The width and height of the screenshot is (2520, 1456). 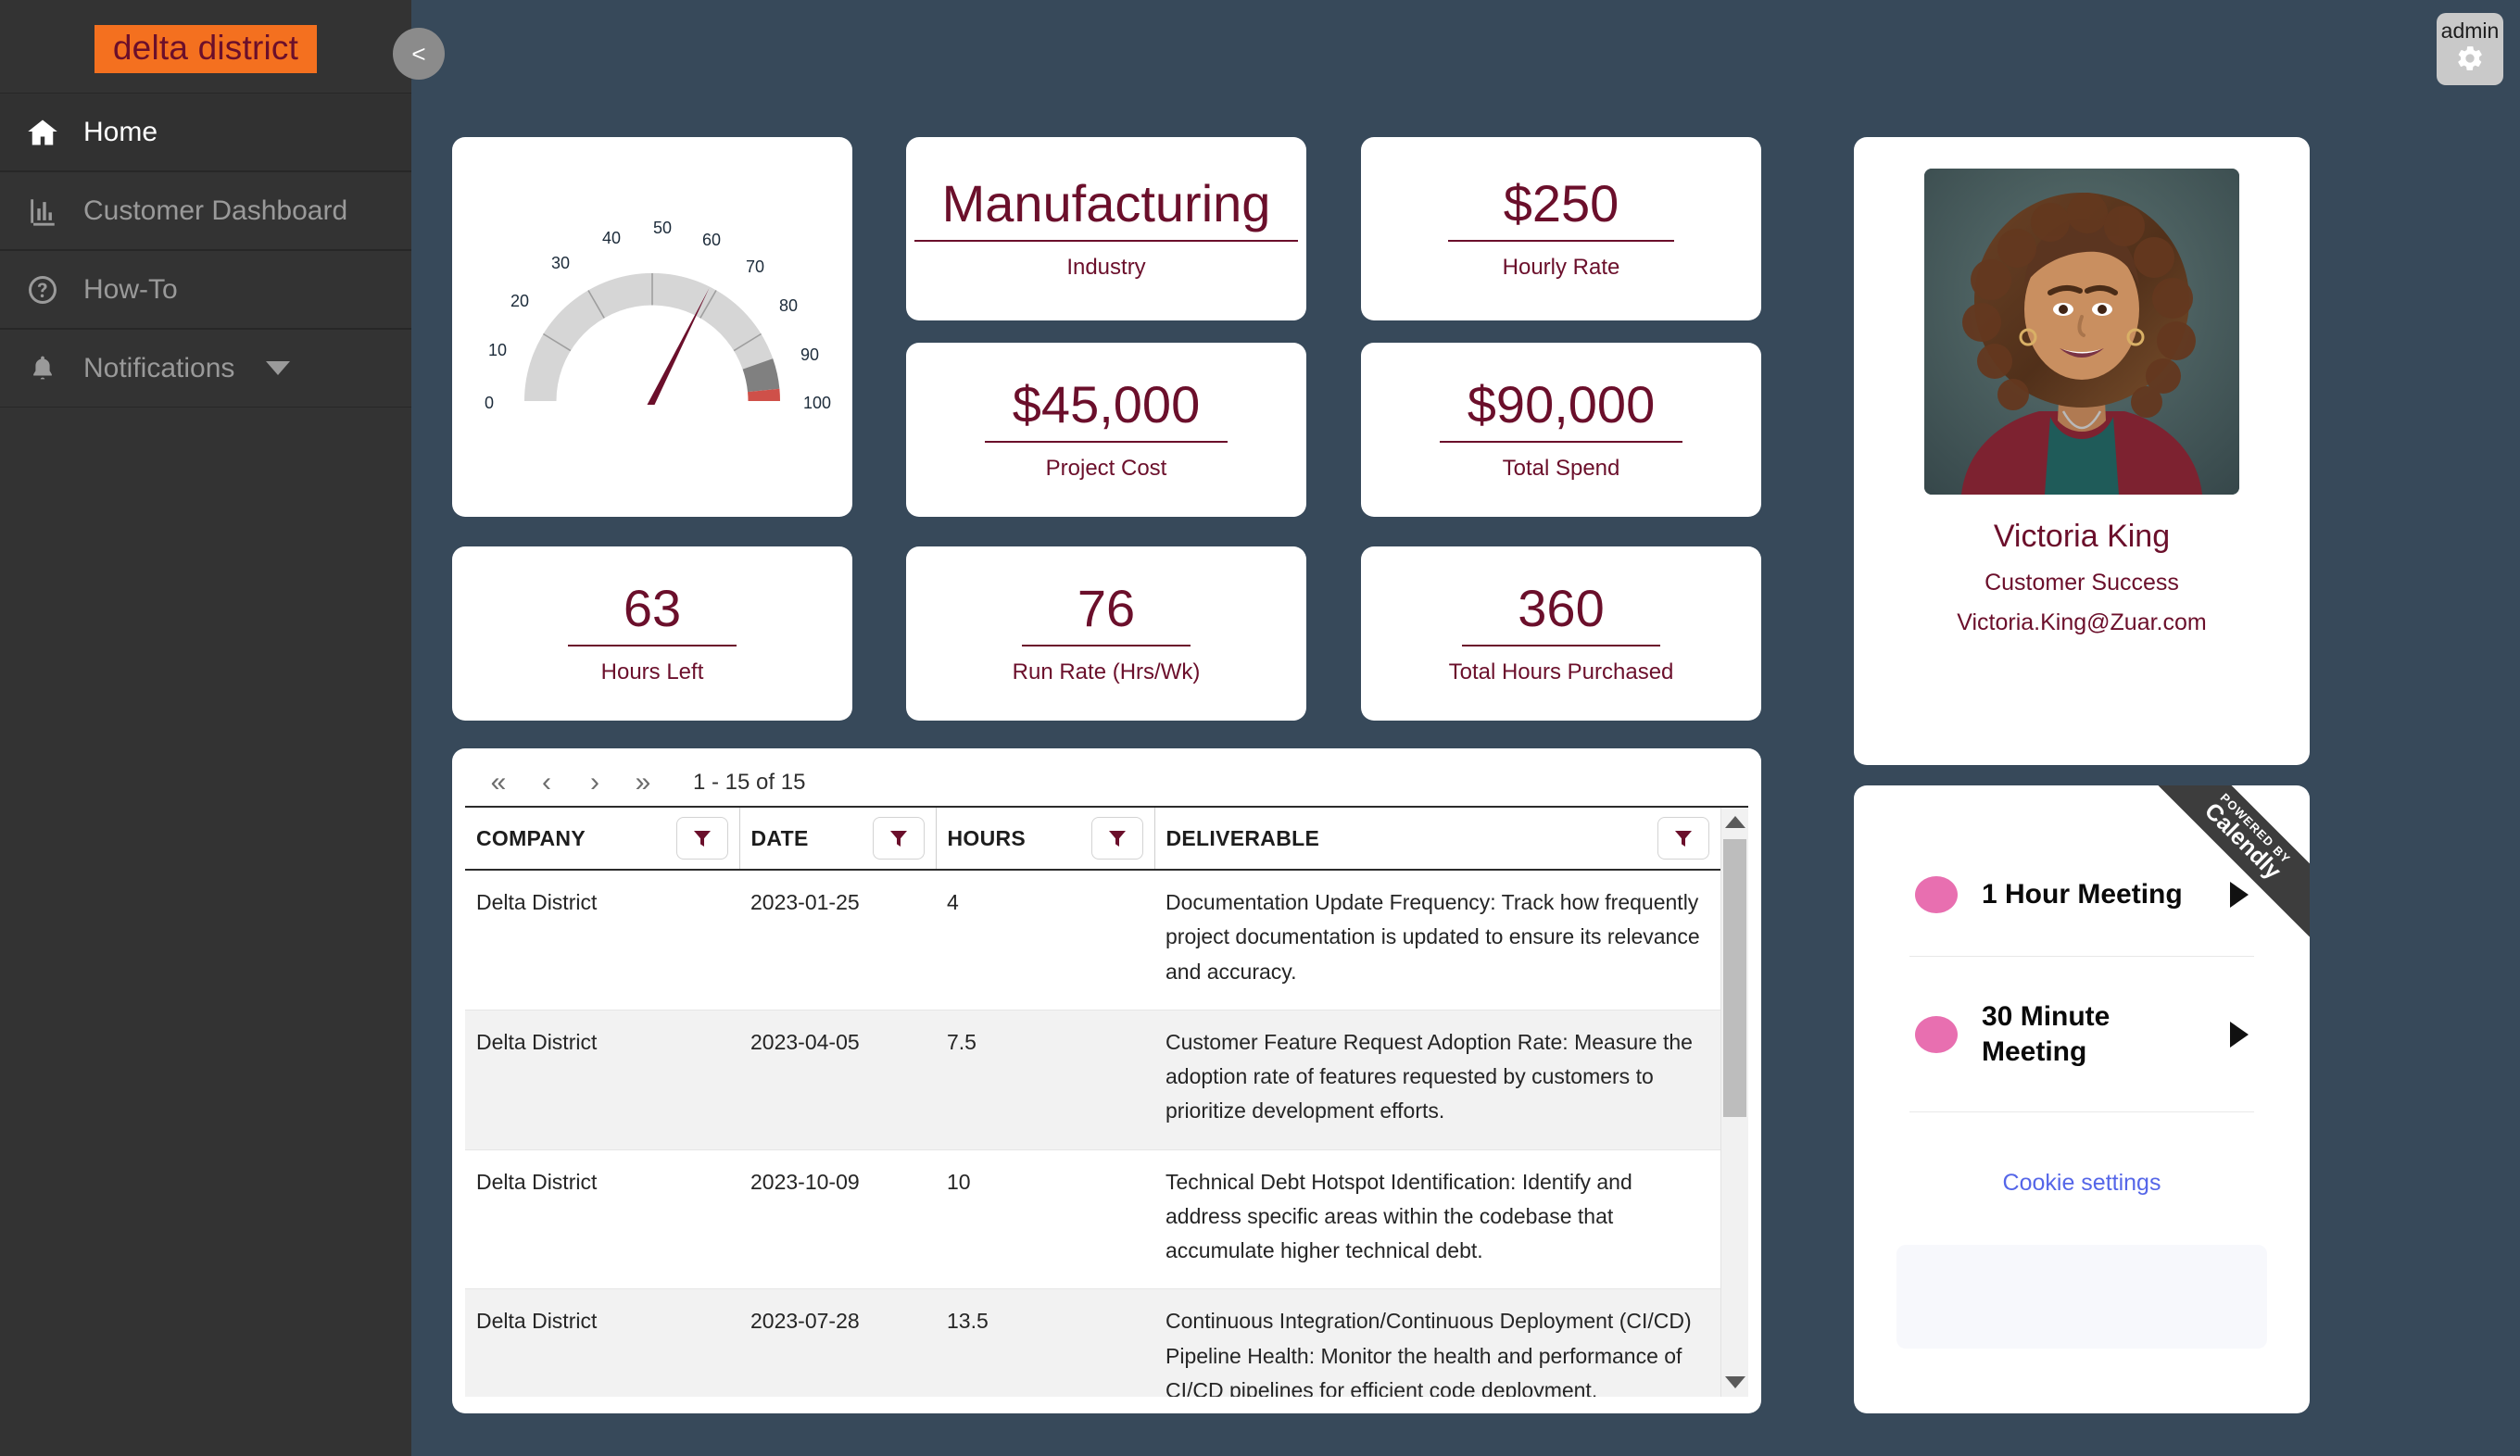 What do you see at coordinates (497, 350) in the screenshot?
I see `svg-text: 10` at bounding box center [497, 350].